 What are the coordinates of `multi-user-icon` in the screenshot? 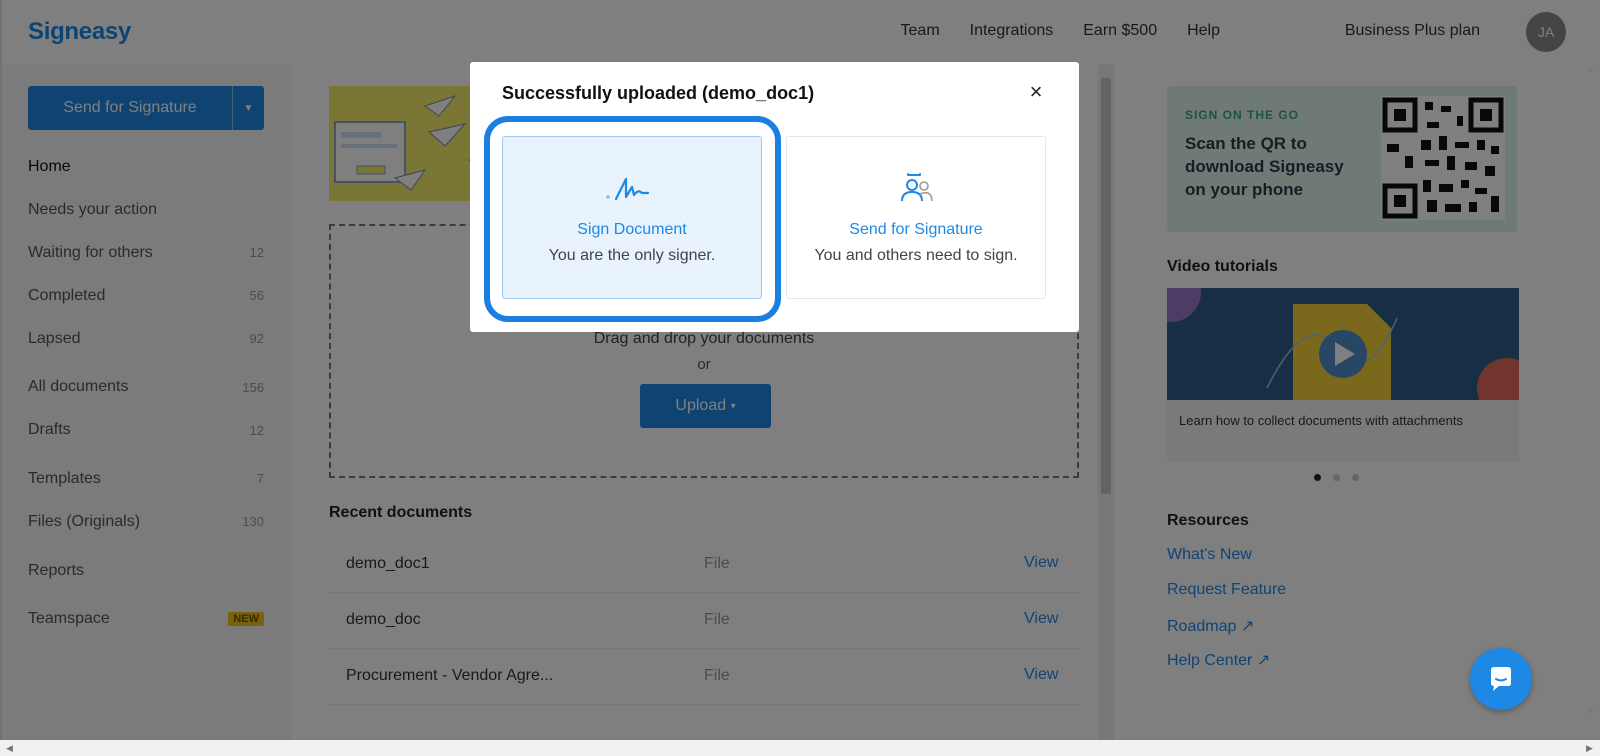 It's located at (916, 188).